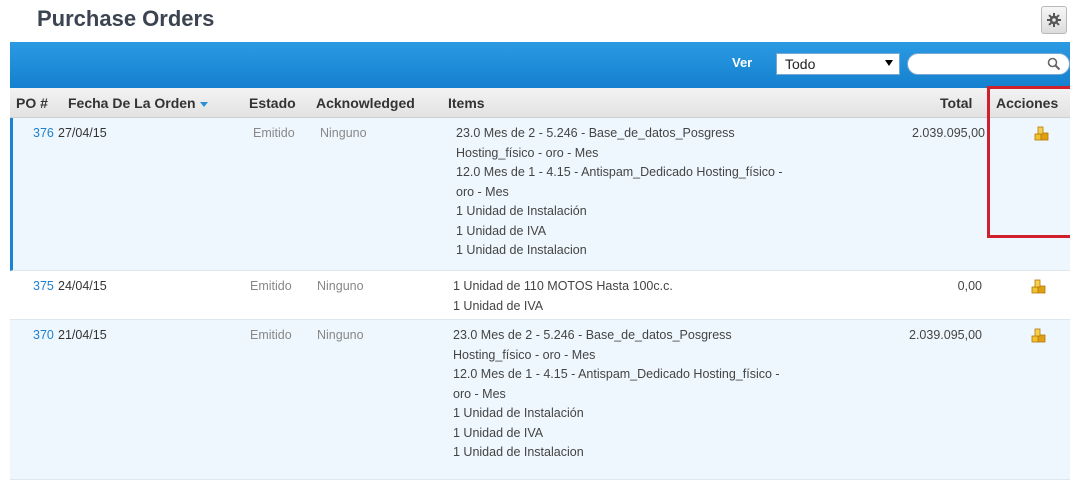  Describe the element at coordinates (563, 286) in the screenshot. I see `item-line: 1 Unidad de 110 MOTOS Hasta 100c.c.` at that location.